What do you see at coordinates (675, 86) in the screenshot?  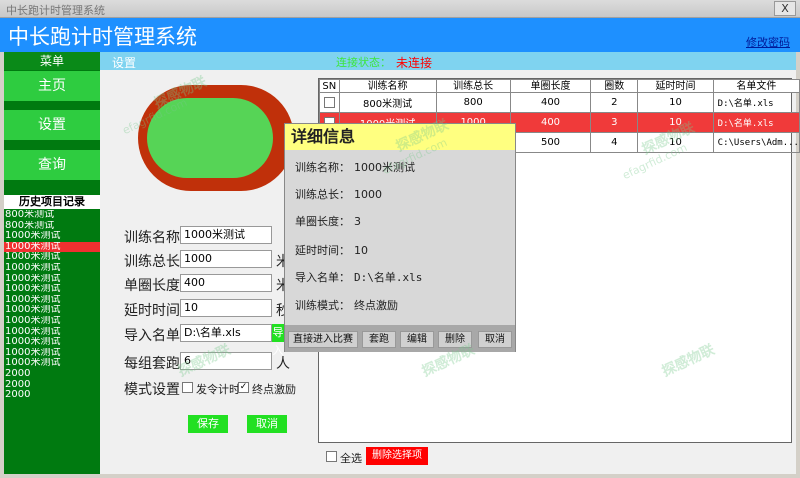 I see `column-header-delay: 延时时间` at bounding box center [675, 86].